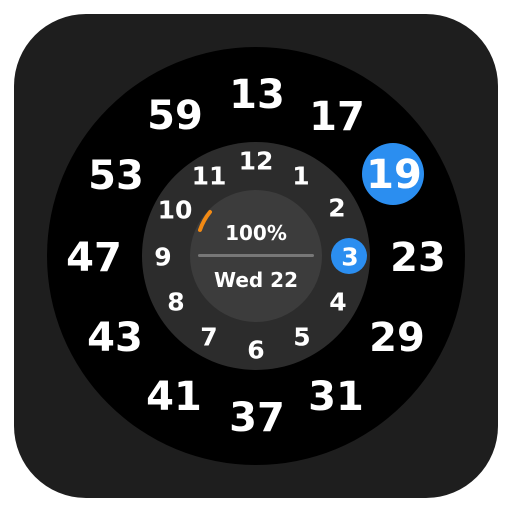  What do you see at coordinates (256, 233) in the screenshot?
I see `battery-percent: 100%` at bounding box center [256, 233].